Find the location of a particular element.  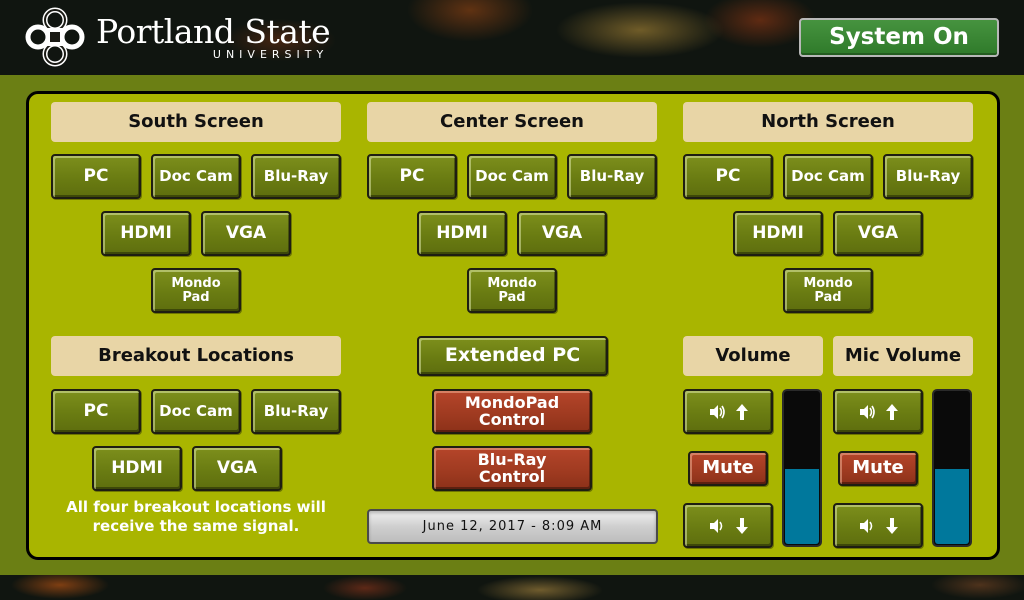

logo-name: Portland State is located at coordinates (213, 31).